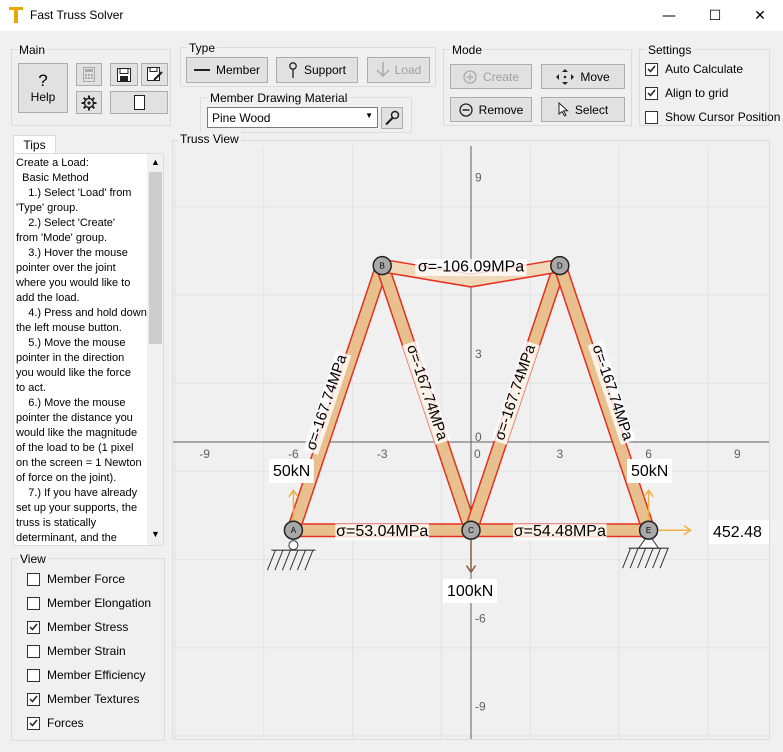  I want to click on help-button-label: Help, so click(43, 97).